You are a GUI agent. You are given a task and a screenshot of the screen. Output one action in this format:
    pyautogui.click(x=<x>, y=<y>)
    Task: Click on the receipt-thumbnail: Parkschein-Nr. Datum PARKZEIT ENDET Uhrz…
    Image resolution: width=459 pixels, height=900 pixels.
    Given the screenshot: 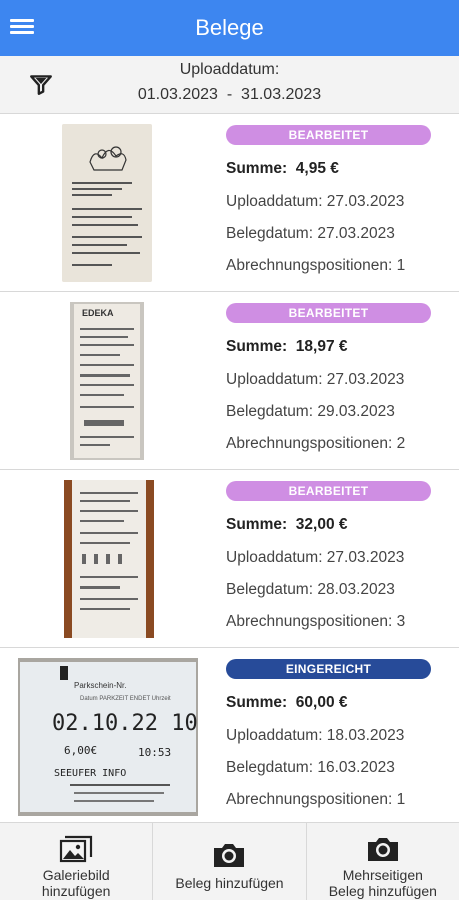 What is the action you would take?
    pyautogui.click(x=108, y=737)
    